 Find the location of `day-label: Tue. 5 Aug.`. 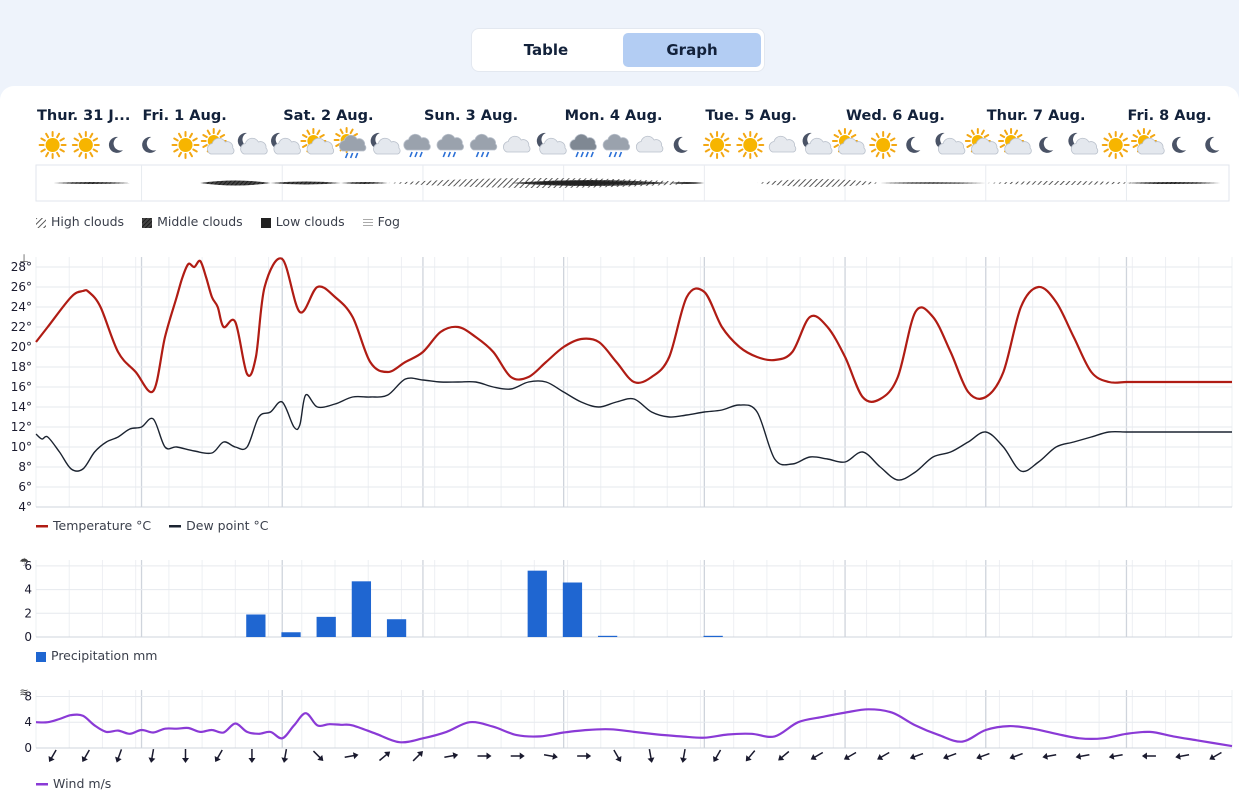

day-label: Tue. 5 Aug. is located at coordinates (751, 116).